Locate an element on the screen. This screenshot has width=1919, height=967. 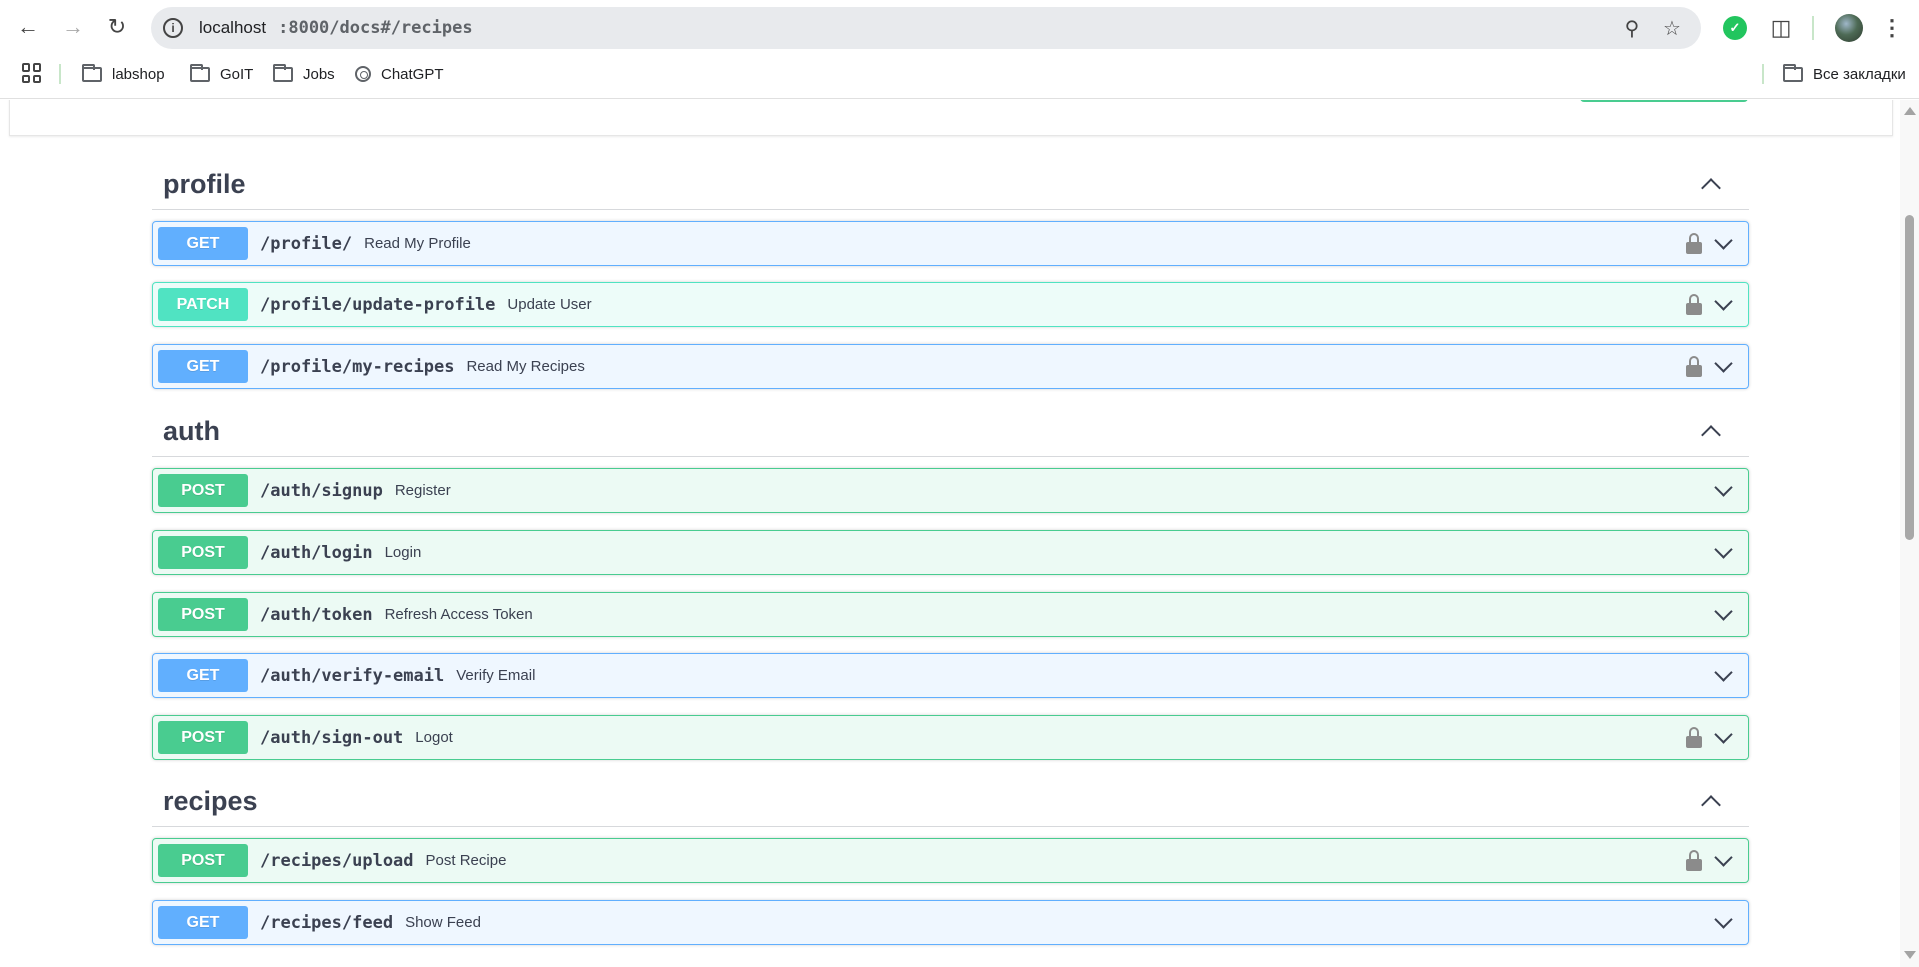
operation-post-recipes-upload: POST /recipes/upload Post Recipe is located at coordinates (950, 860).